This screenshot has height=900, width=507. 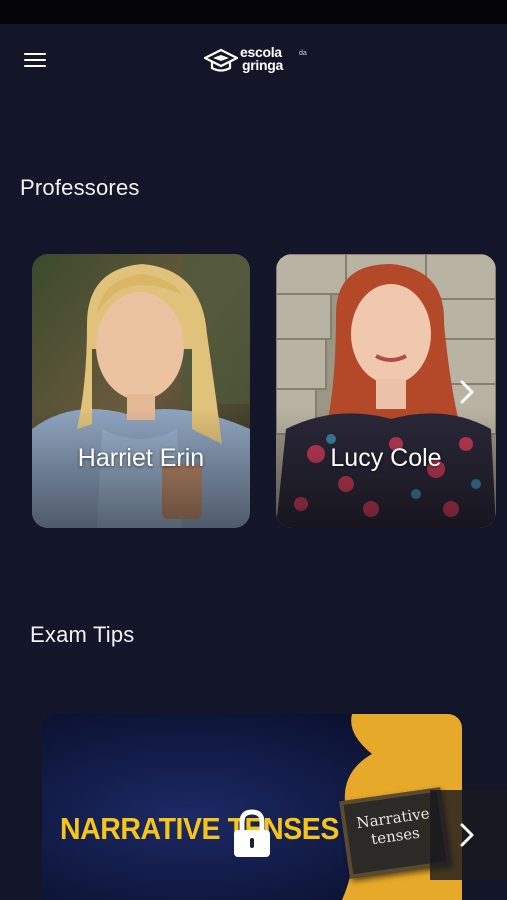 I want to click on exam-tips-next-arrow, so click(x=467, y=835).